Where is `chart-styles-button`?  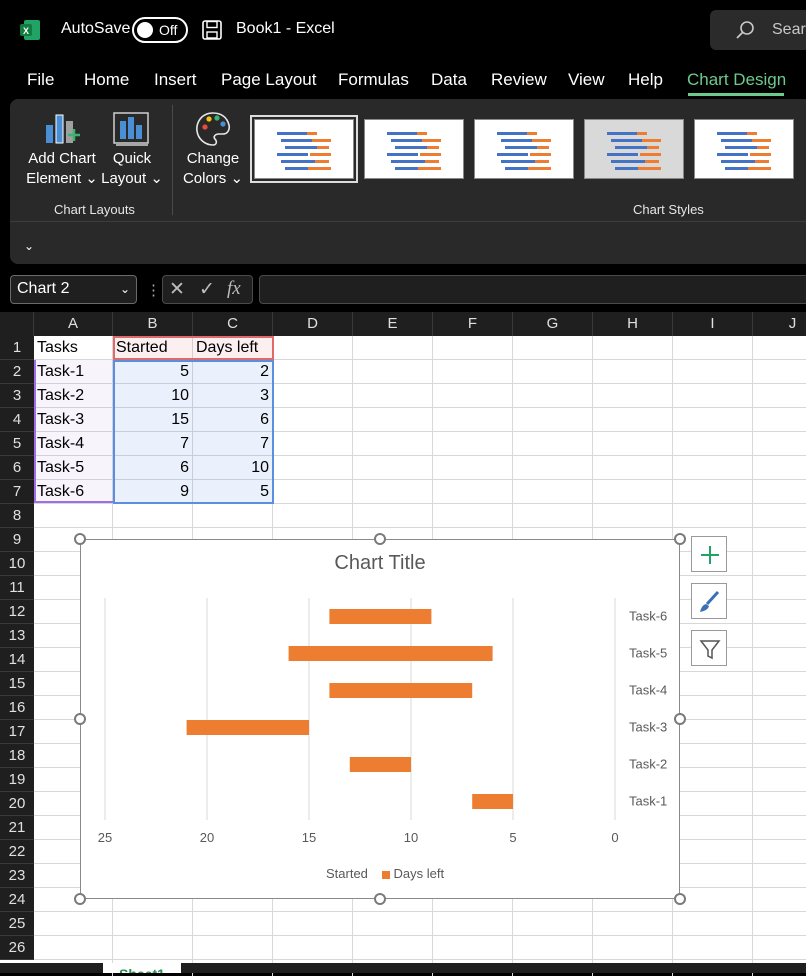
chart-styles-button is located at coordinates (709, 601).